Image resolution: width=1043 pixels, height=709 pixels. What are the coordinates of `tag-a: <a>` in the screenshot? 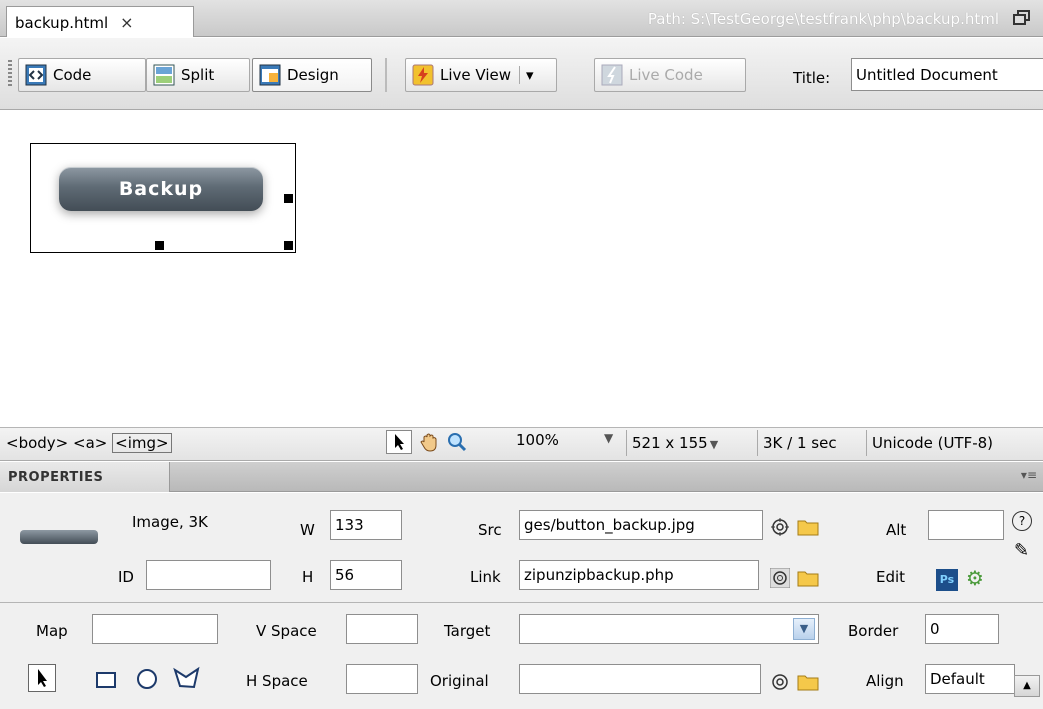 It's located at (90, 443).